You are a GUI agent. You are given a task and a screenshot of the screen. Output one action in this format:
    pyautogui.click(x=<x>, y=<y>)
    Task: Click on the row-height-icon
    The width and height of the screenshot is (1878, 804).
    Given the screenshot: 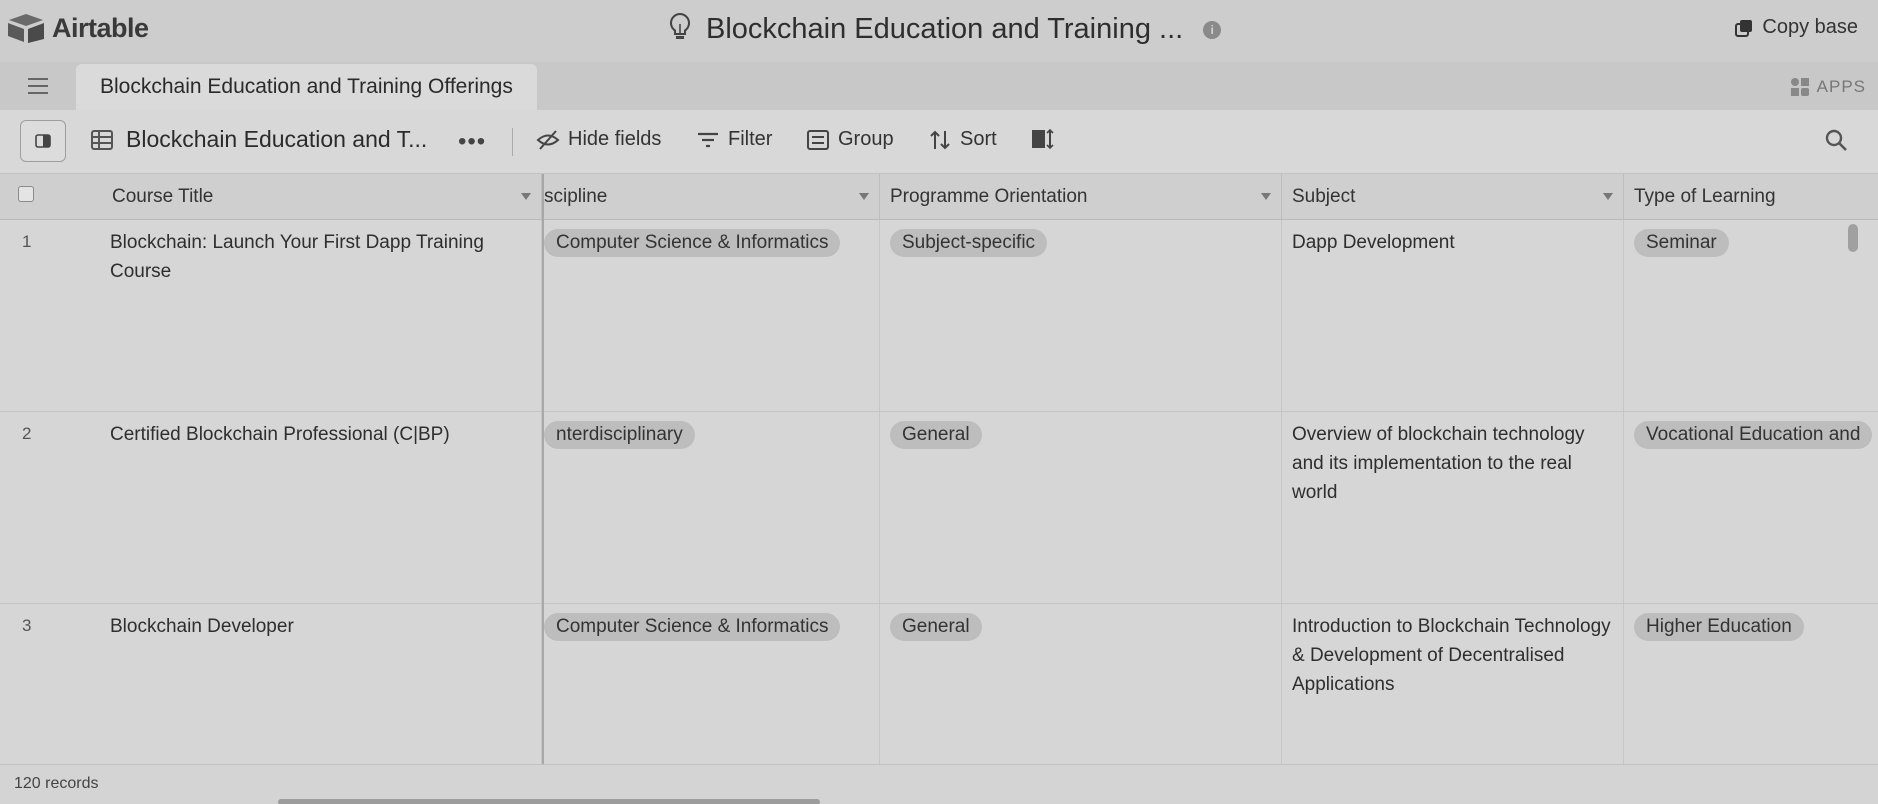 What is the action you would take?
    pyautogui.click(x=1043, y=139)
    